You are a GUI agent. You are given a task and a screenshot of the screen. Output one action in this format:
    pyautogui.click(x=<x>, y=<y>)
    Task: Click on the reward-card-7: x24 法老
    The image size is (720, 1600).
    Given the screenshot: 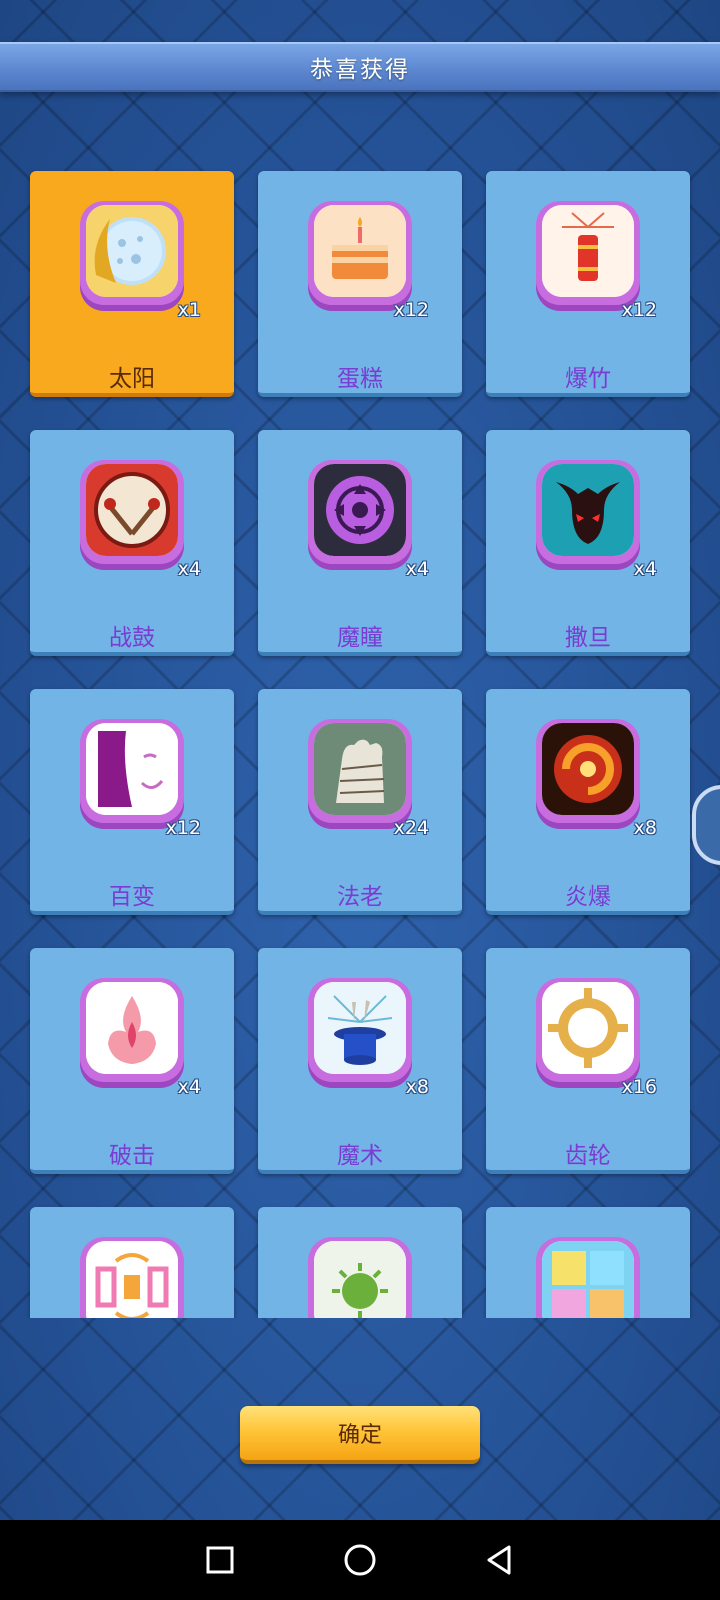 What is the action you would take?
    pyautogui.click(x=360, y=802)
    